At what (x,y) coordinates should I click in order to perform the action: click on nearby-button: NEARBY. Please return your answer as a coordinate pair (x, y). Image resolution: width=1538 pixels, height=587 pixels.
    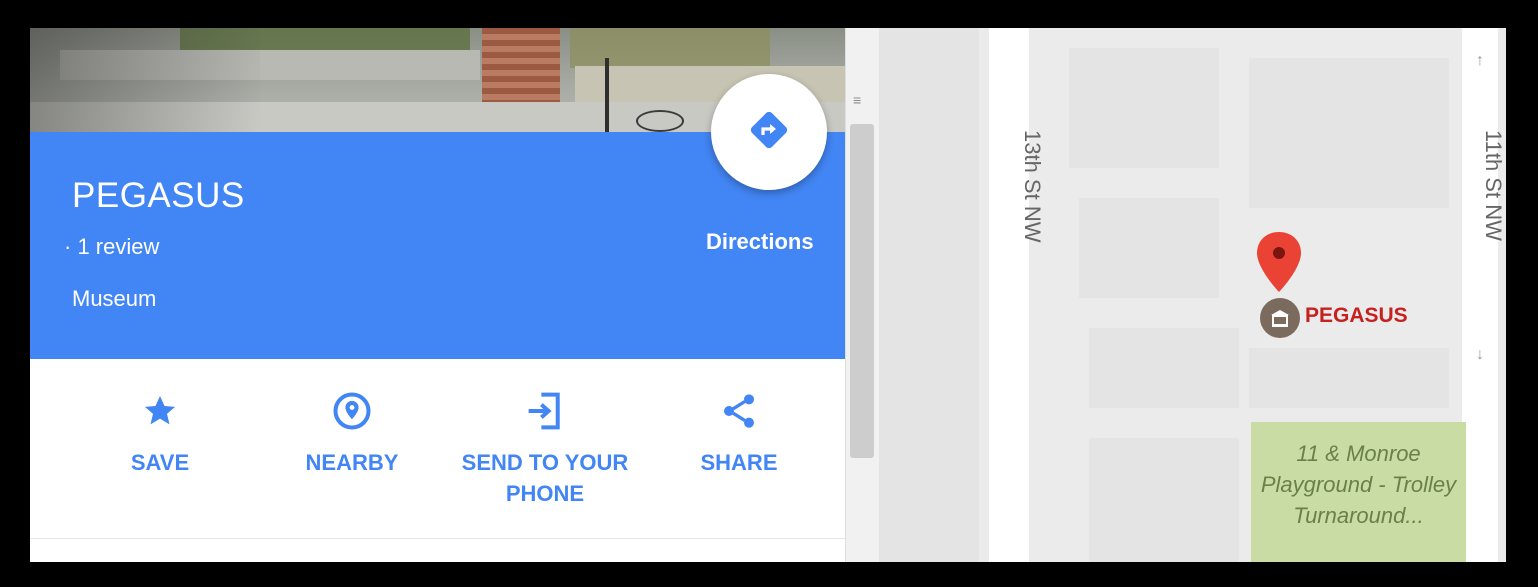
    Looking at the image, I should click on (352, 433).